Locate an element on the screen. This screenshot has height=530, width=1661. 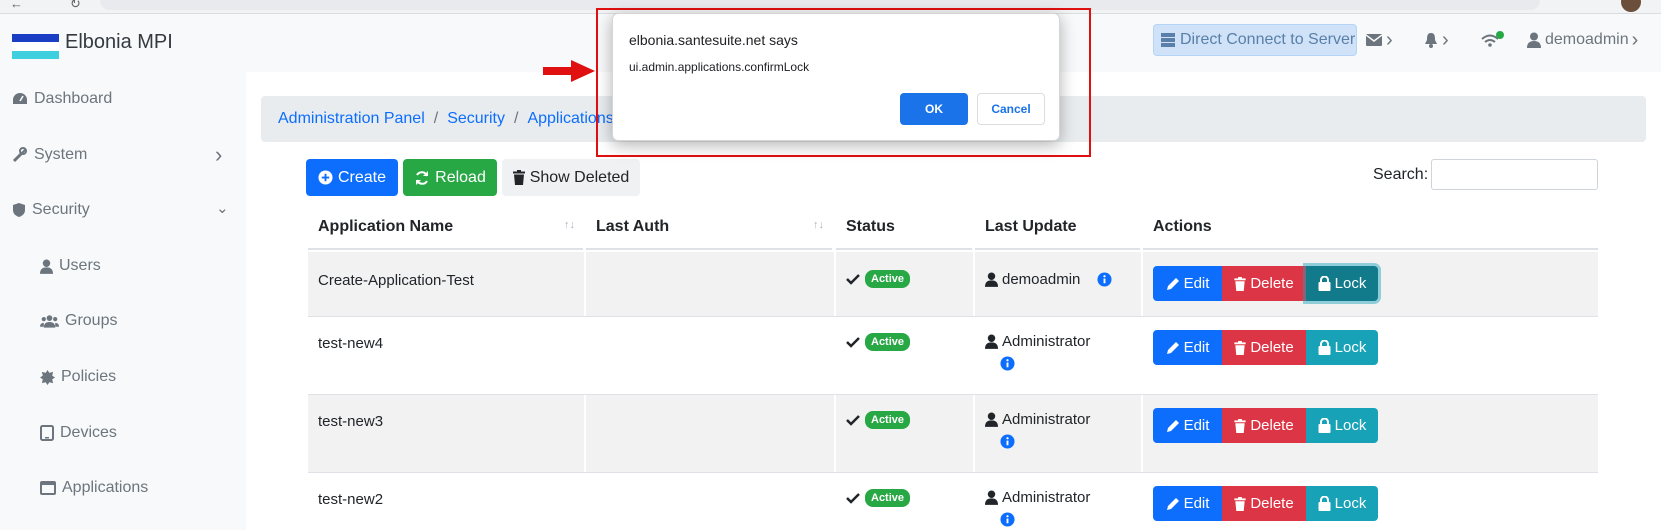
sidebar-item-system: System › is located at coordinates (122, 154).